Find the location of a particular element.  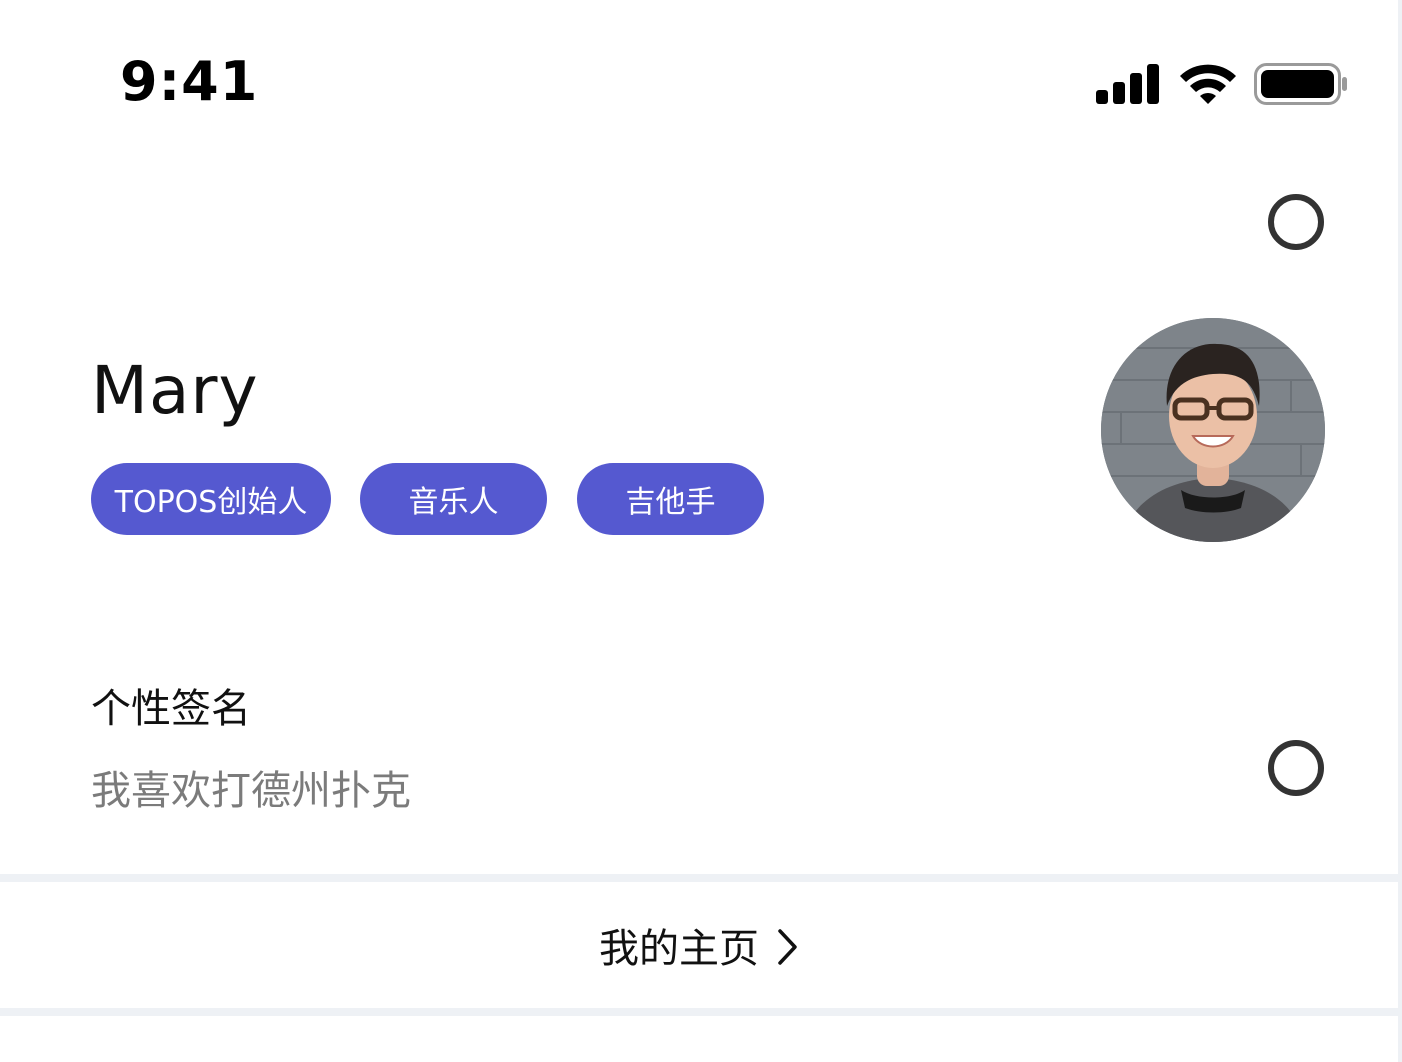

avatar-photo is located at coordinates (1213, 430).